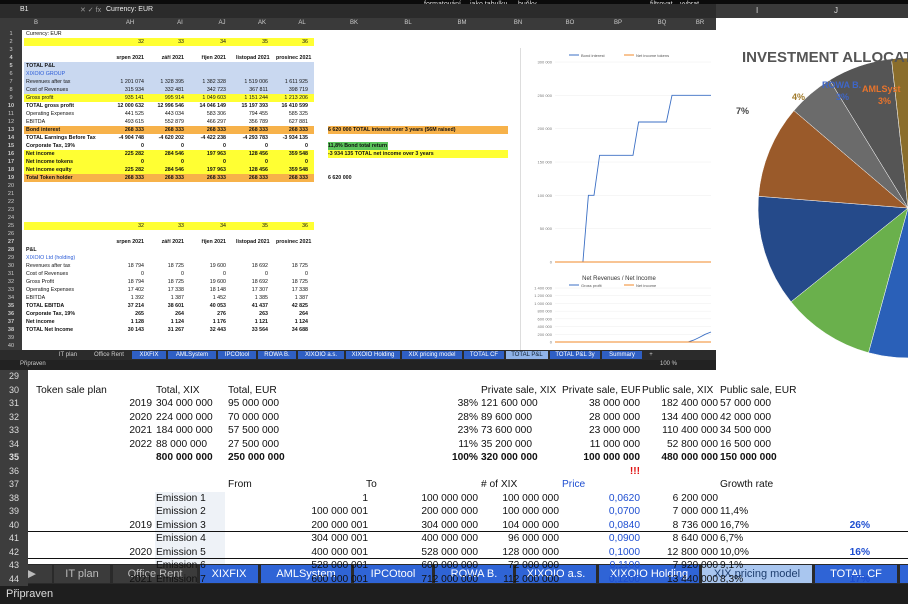  What do you see at coordinates (11, 178) in the screenshot?
I see `row-number: 19` at bounding box center [11, 178].